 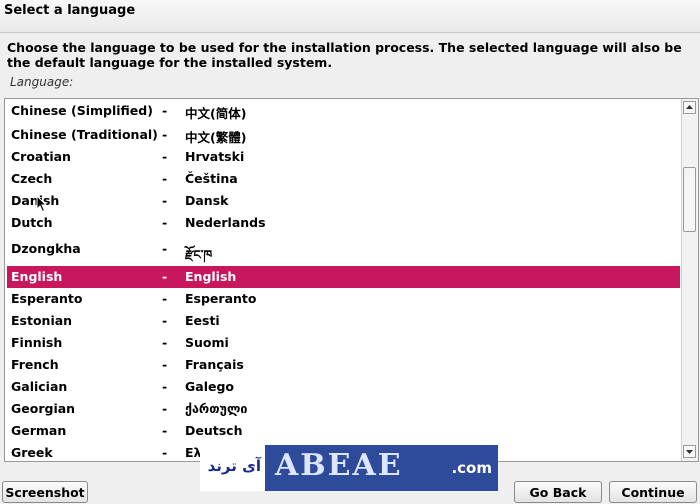 What do you see at coordinates (209, 386) in the screenshot?
I see `language-native-name: Galego` at bounding box center [209, 386].